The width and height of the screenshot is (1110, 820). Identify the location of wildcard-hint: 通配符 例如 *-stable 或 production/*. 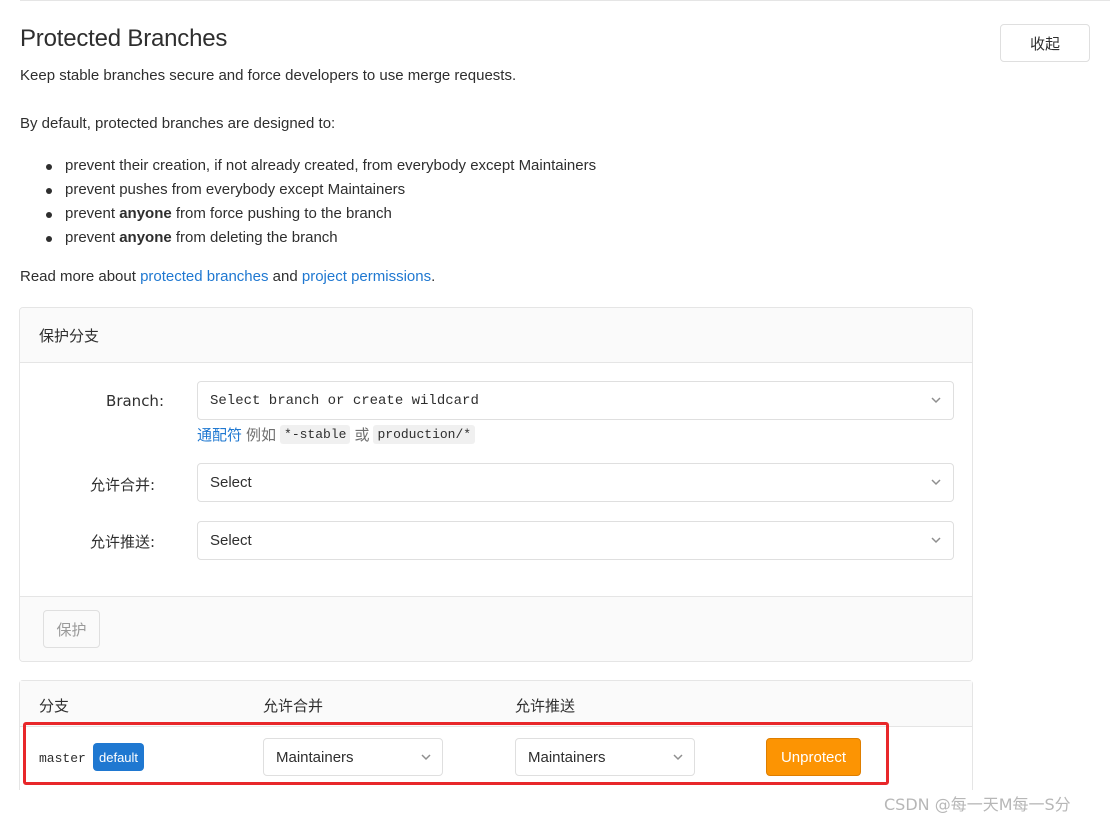
(338, 434).